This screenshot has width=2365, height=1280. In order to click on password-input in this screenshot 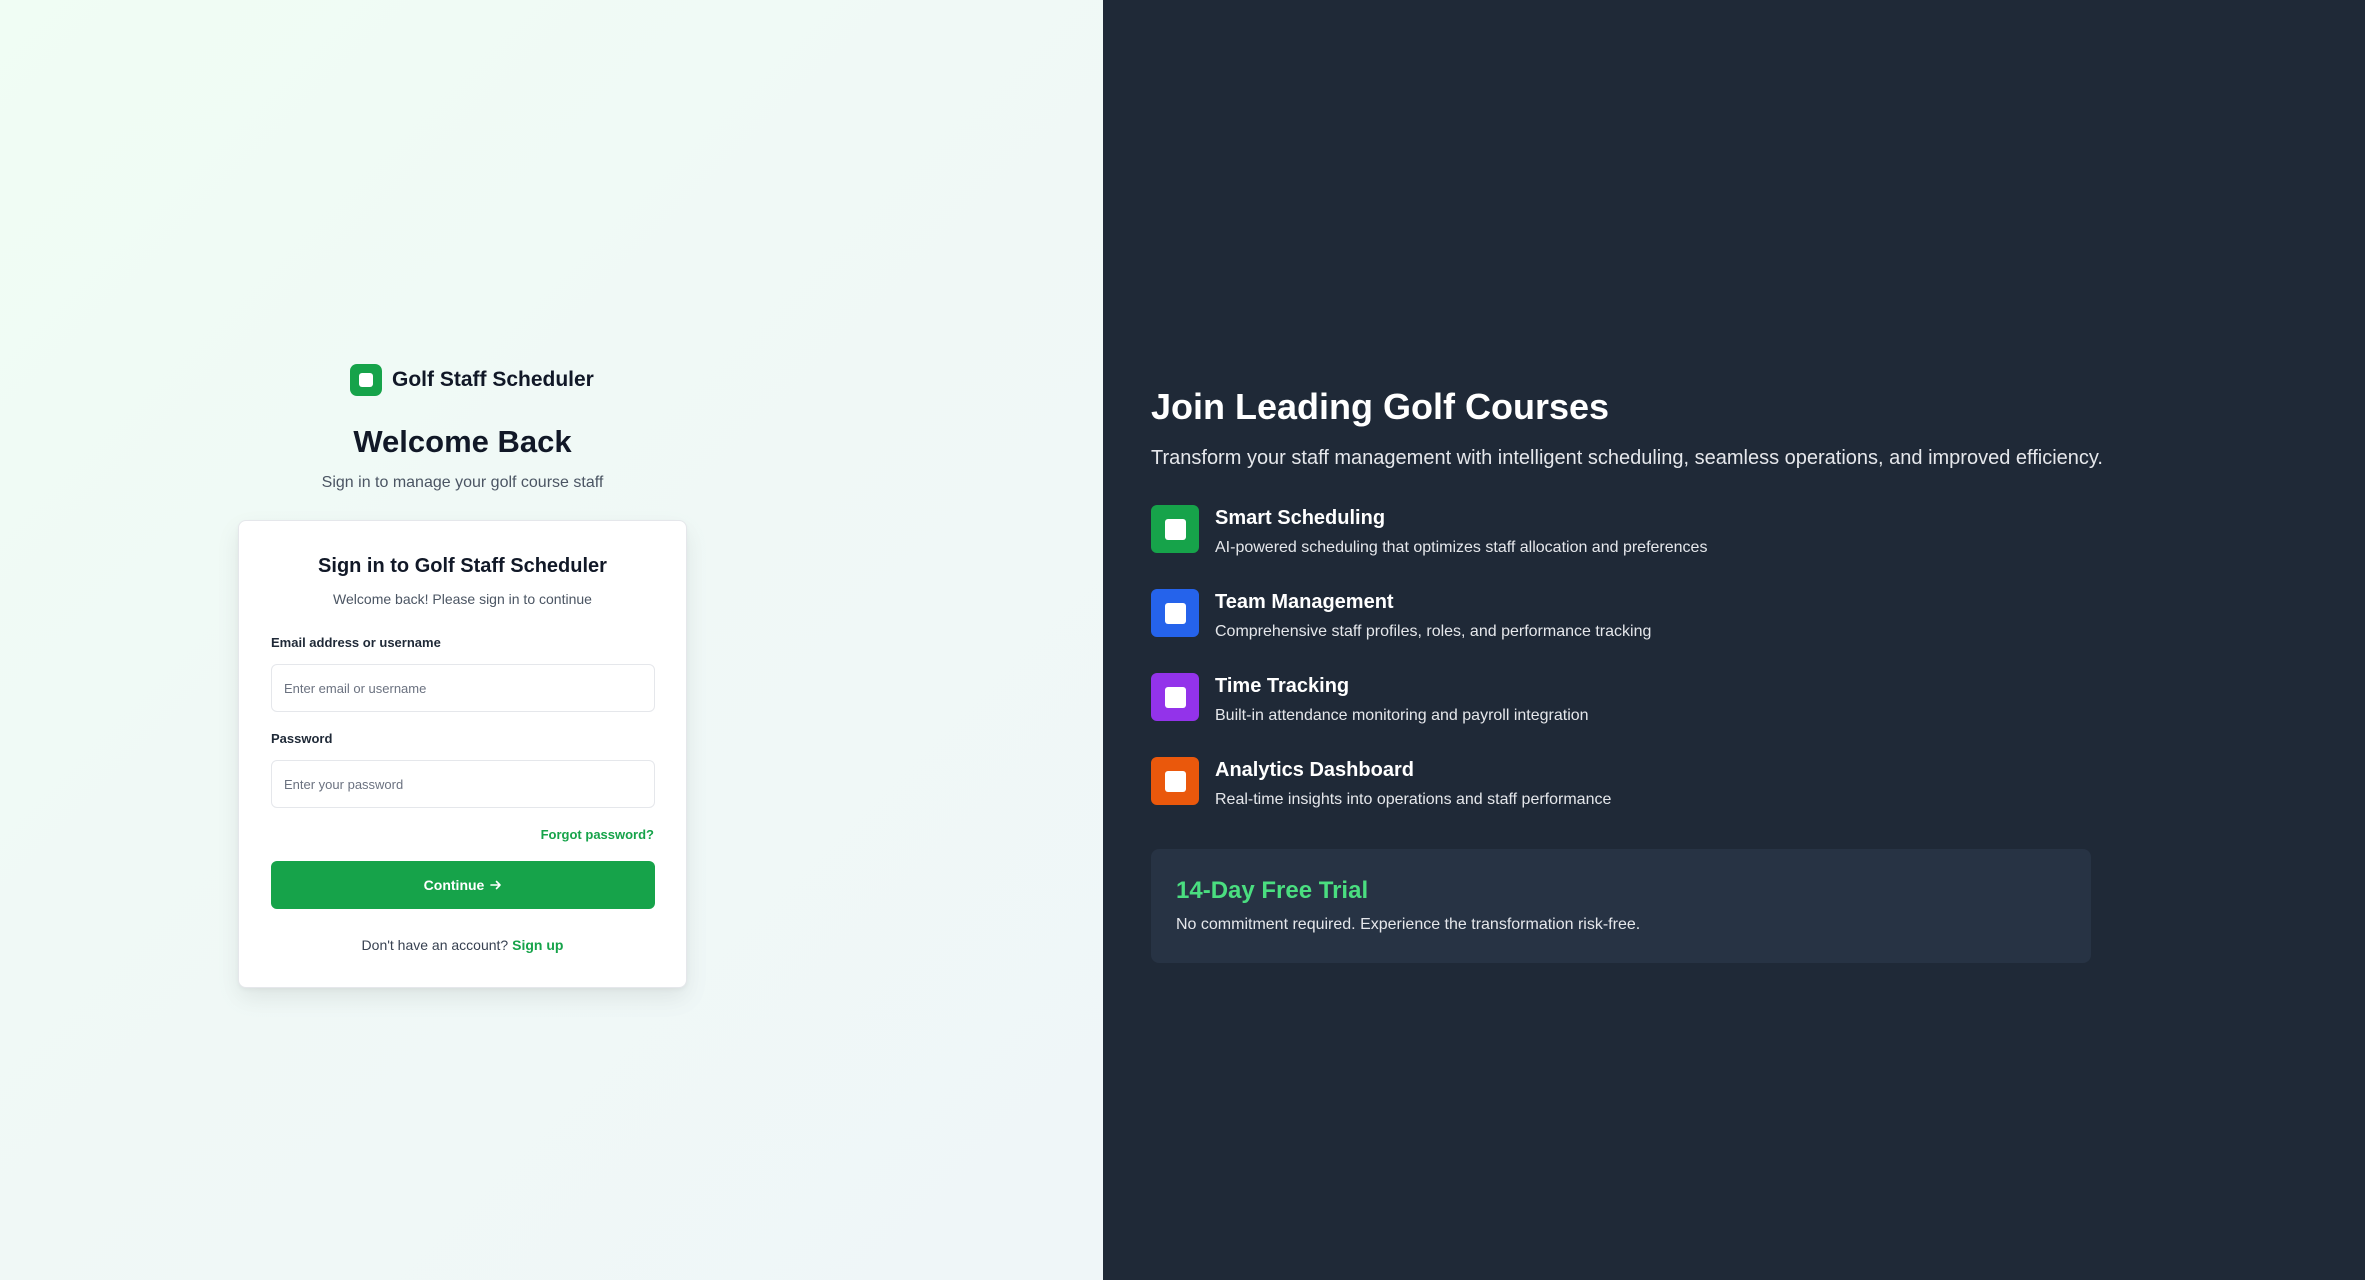, I will do `click(463, 784)`.